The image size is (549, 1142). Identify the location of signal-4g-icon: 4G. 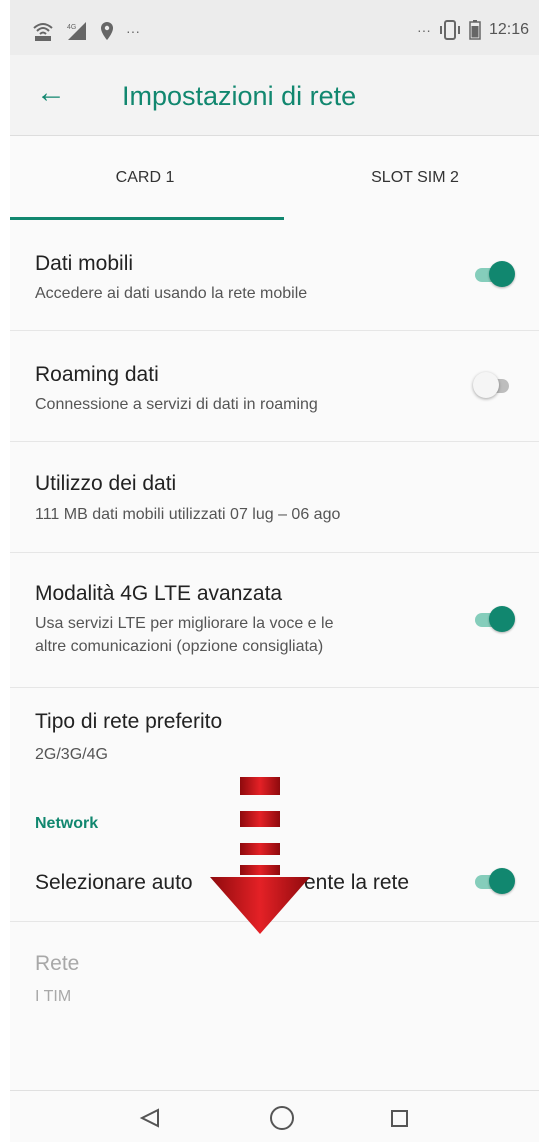
(76, 31).